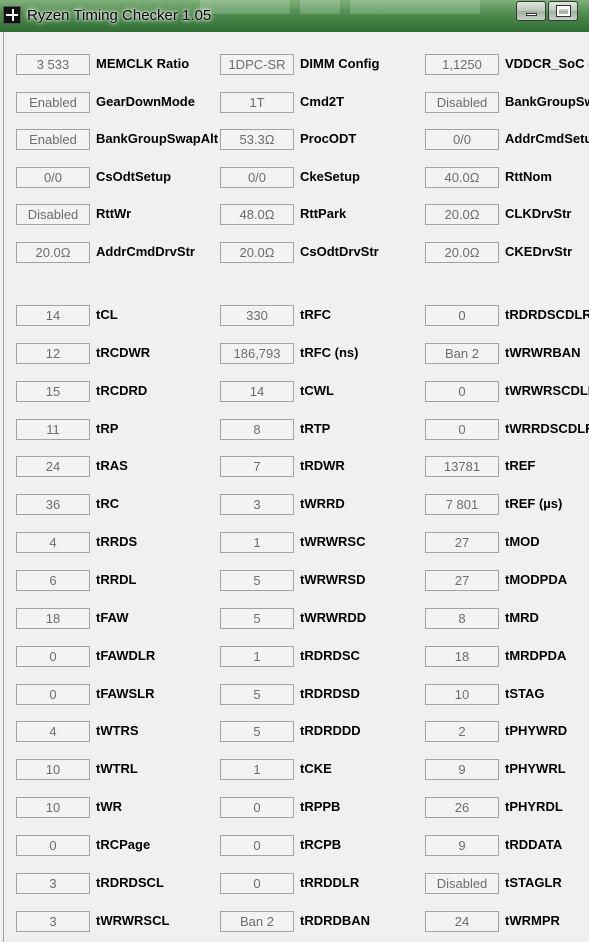 The width and height of the screenshot is (589, 942). I want to click on field-label: tRP, so click(107, 428).